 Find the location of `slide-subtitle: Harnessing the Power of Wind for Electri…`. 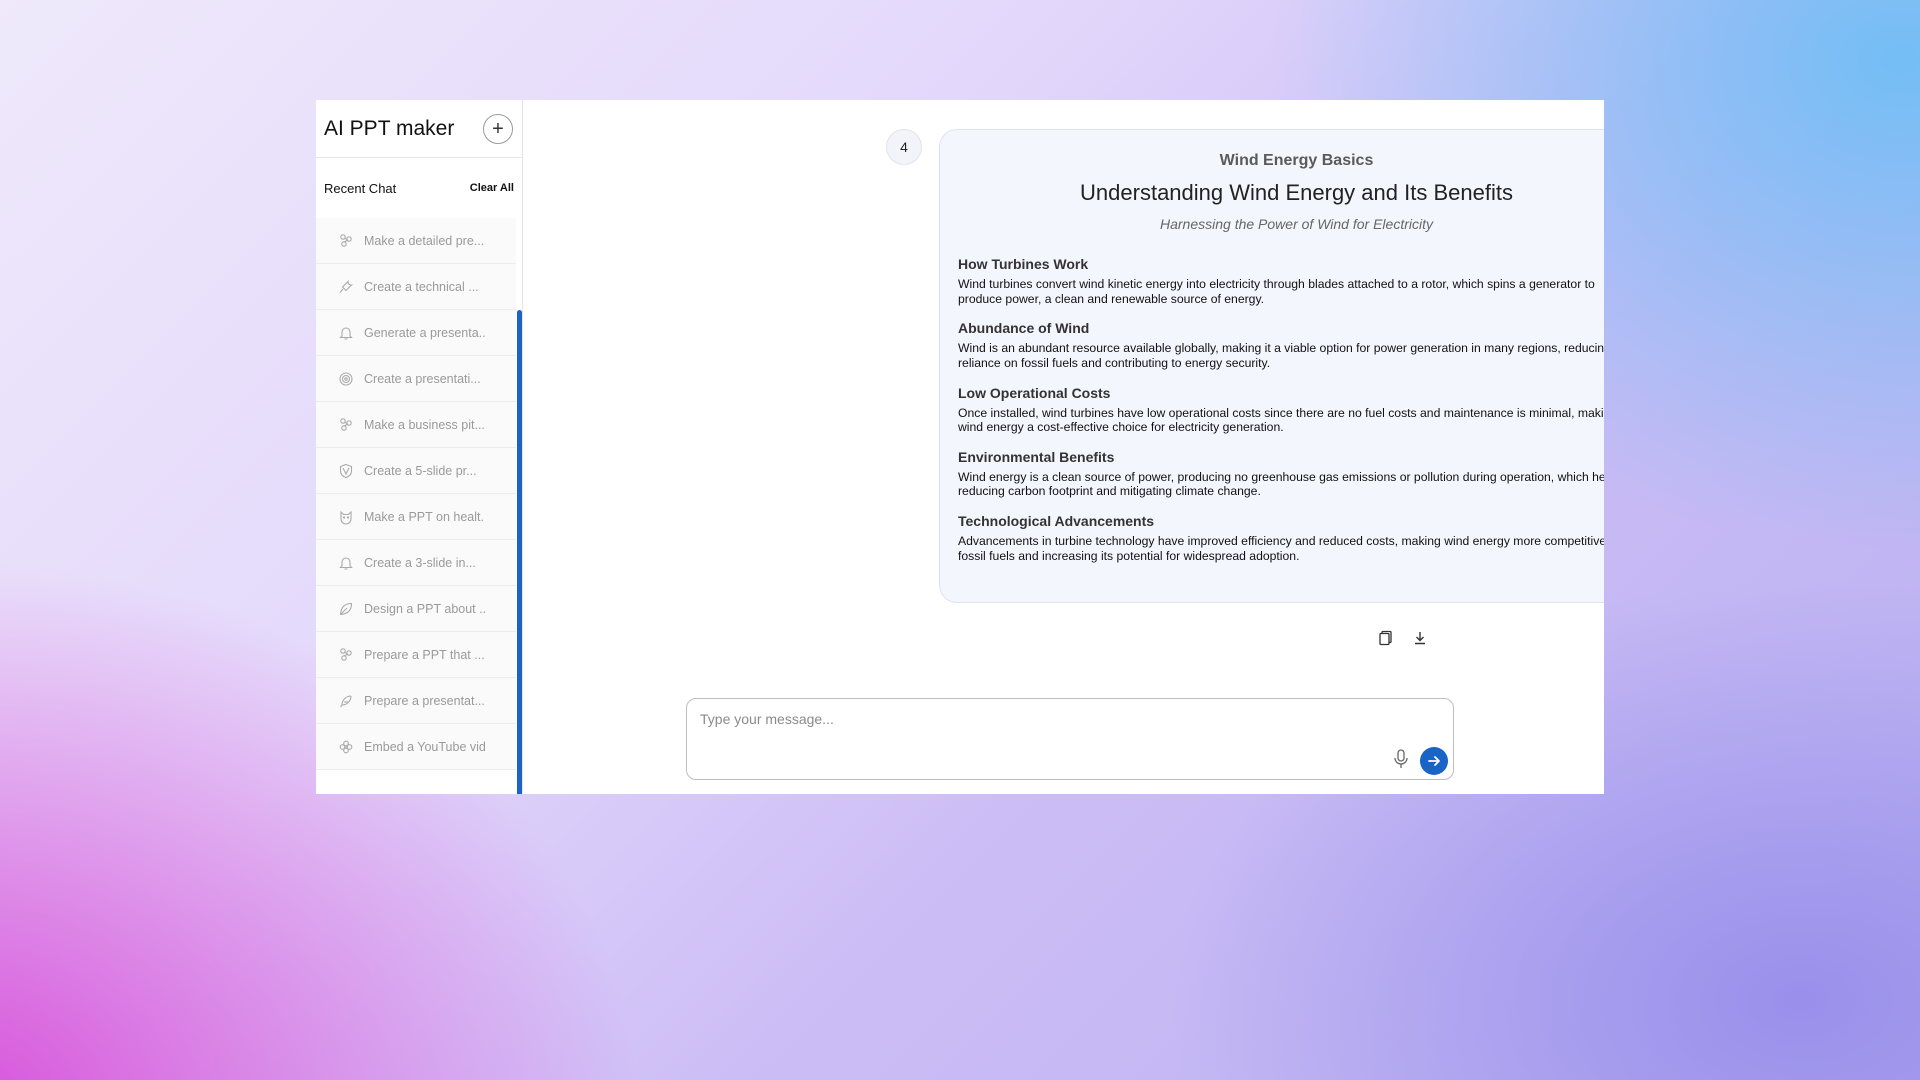

slide-subtitle: Harnessing the Power of Wind for Electri… is located at coordinates (1296, 224).